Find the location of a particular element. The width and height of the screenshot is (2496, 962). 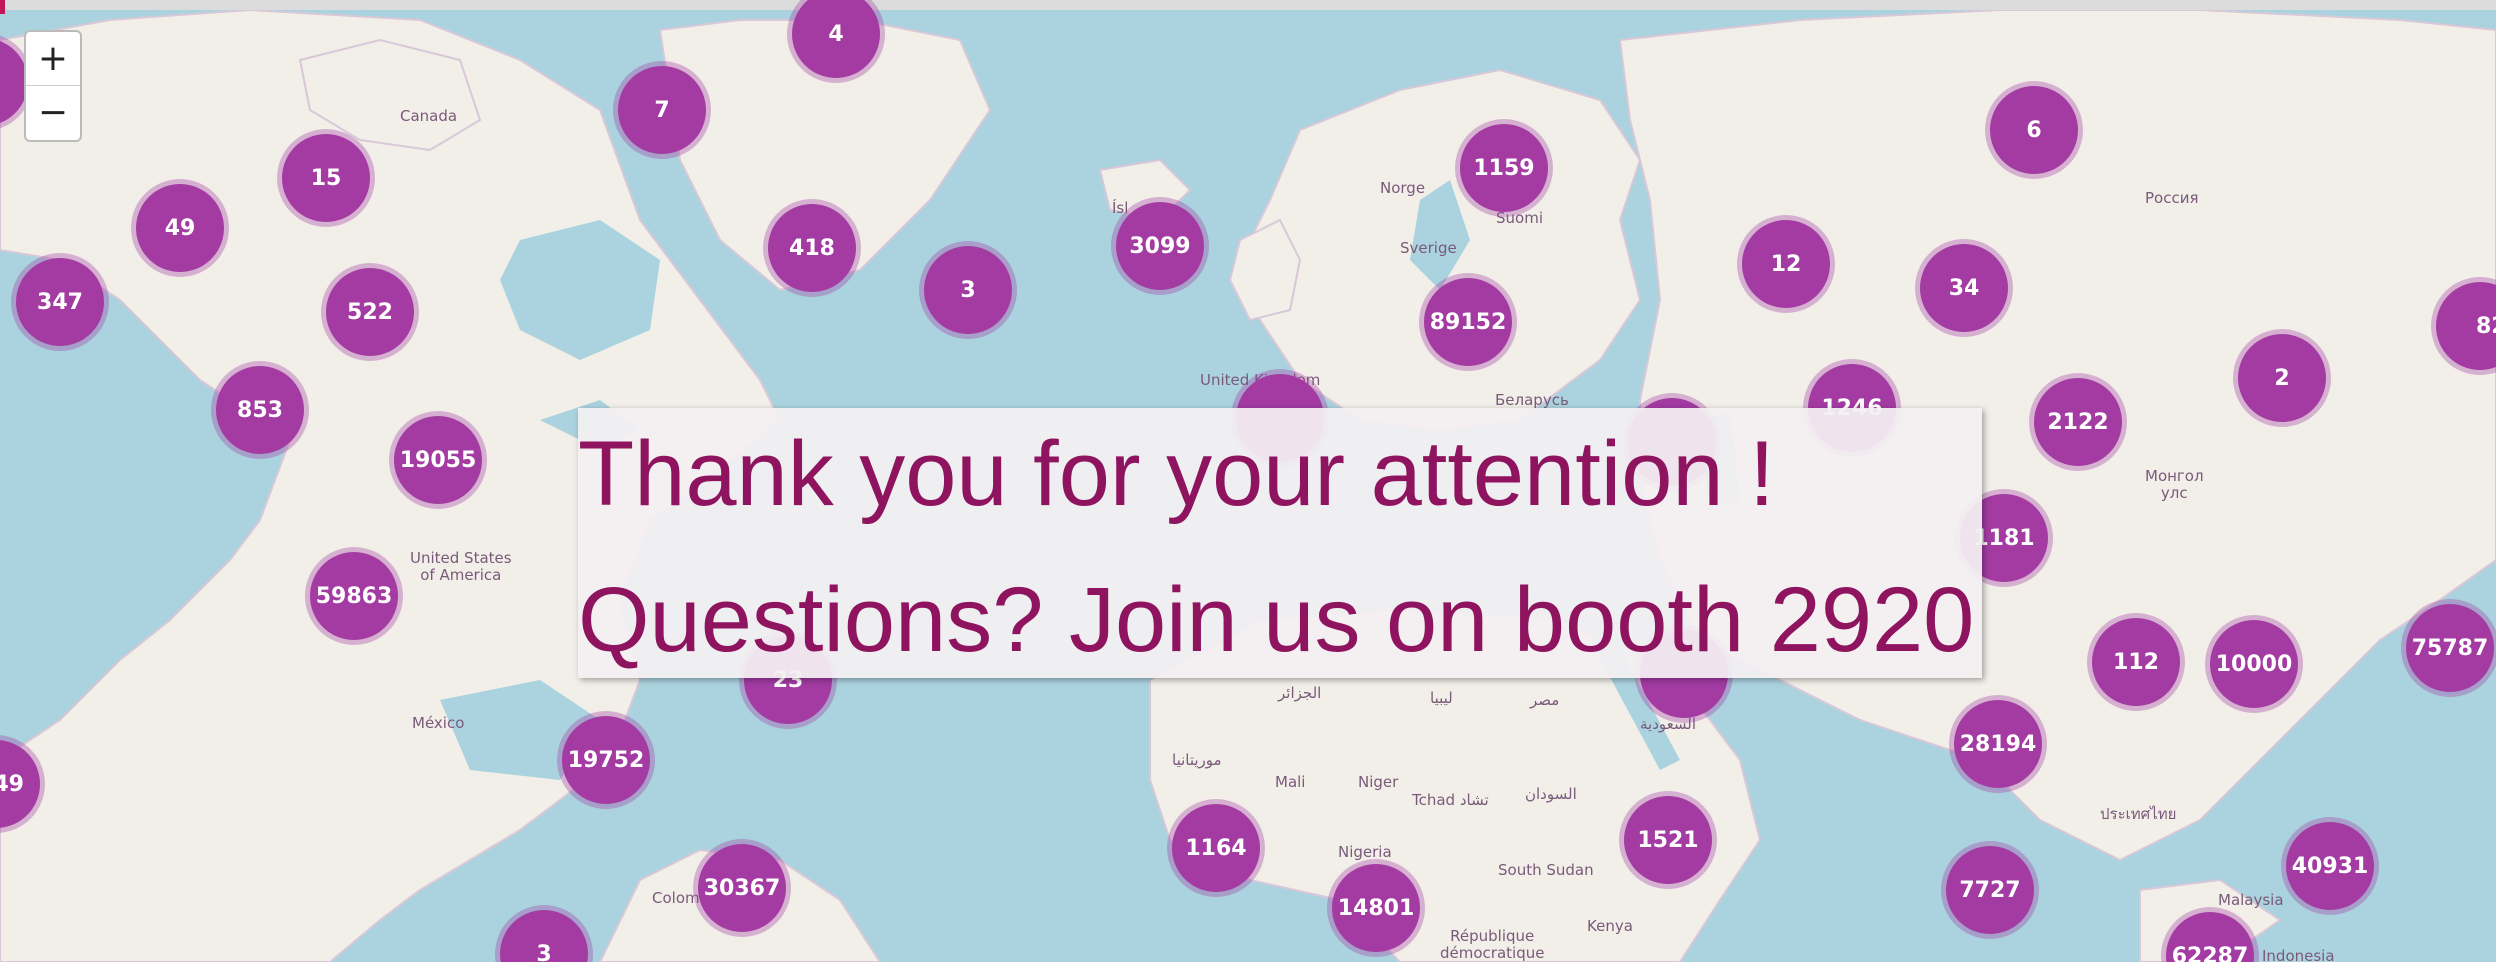

place-label: السعودية is located at coordinates (1668, 724).